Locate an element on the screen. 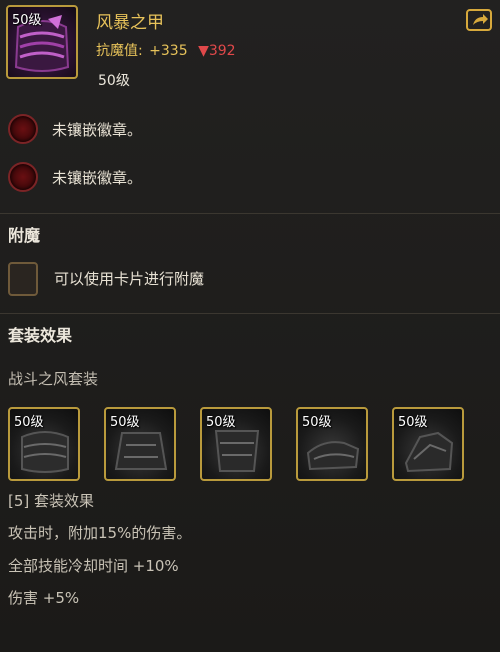 The width and height of the screenshot is (500, 652). stat-up-value: +335 is located at coordinates (168, 51).